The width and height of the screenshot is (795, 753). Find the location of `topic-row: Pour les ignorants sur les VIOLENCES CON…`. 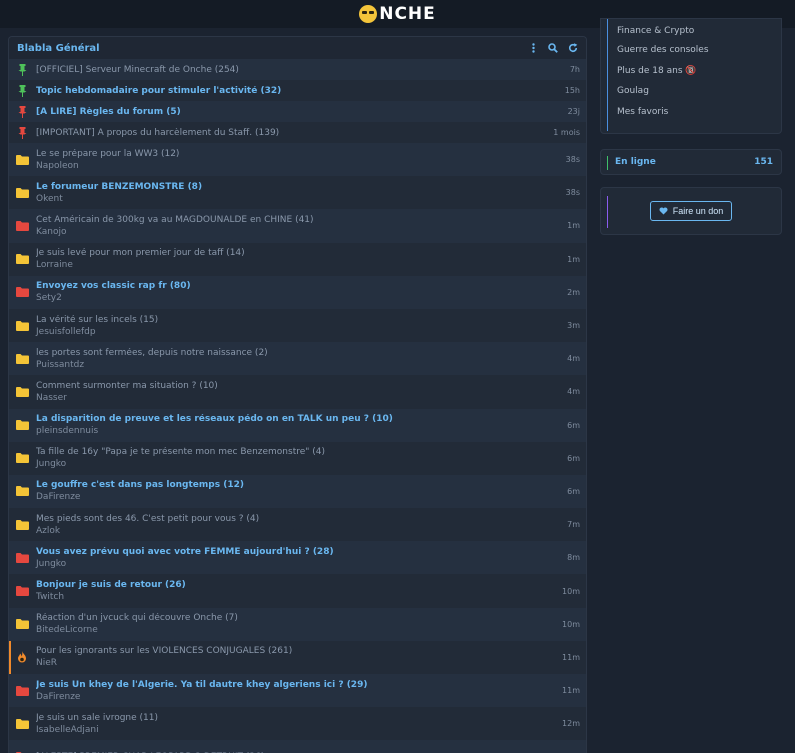

topic-row: Pour les ignorants sur les VIOLENCES CON… is located at coordinates (297, 657).